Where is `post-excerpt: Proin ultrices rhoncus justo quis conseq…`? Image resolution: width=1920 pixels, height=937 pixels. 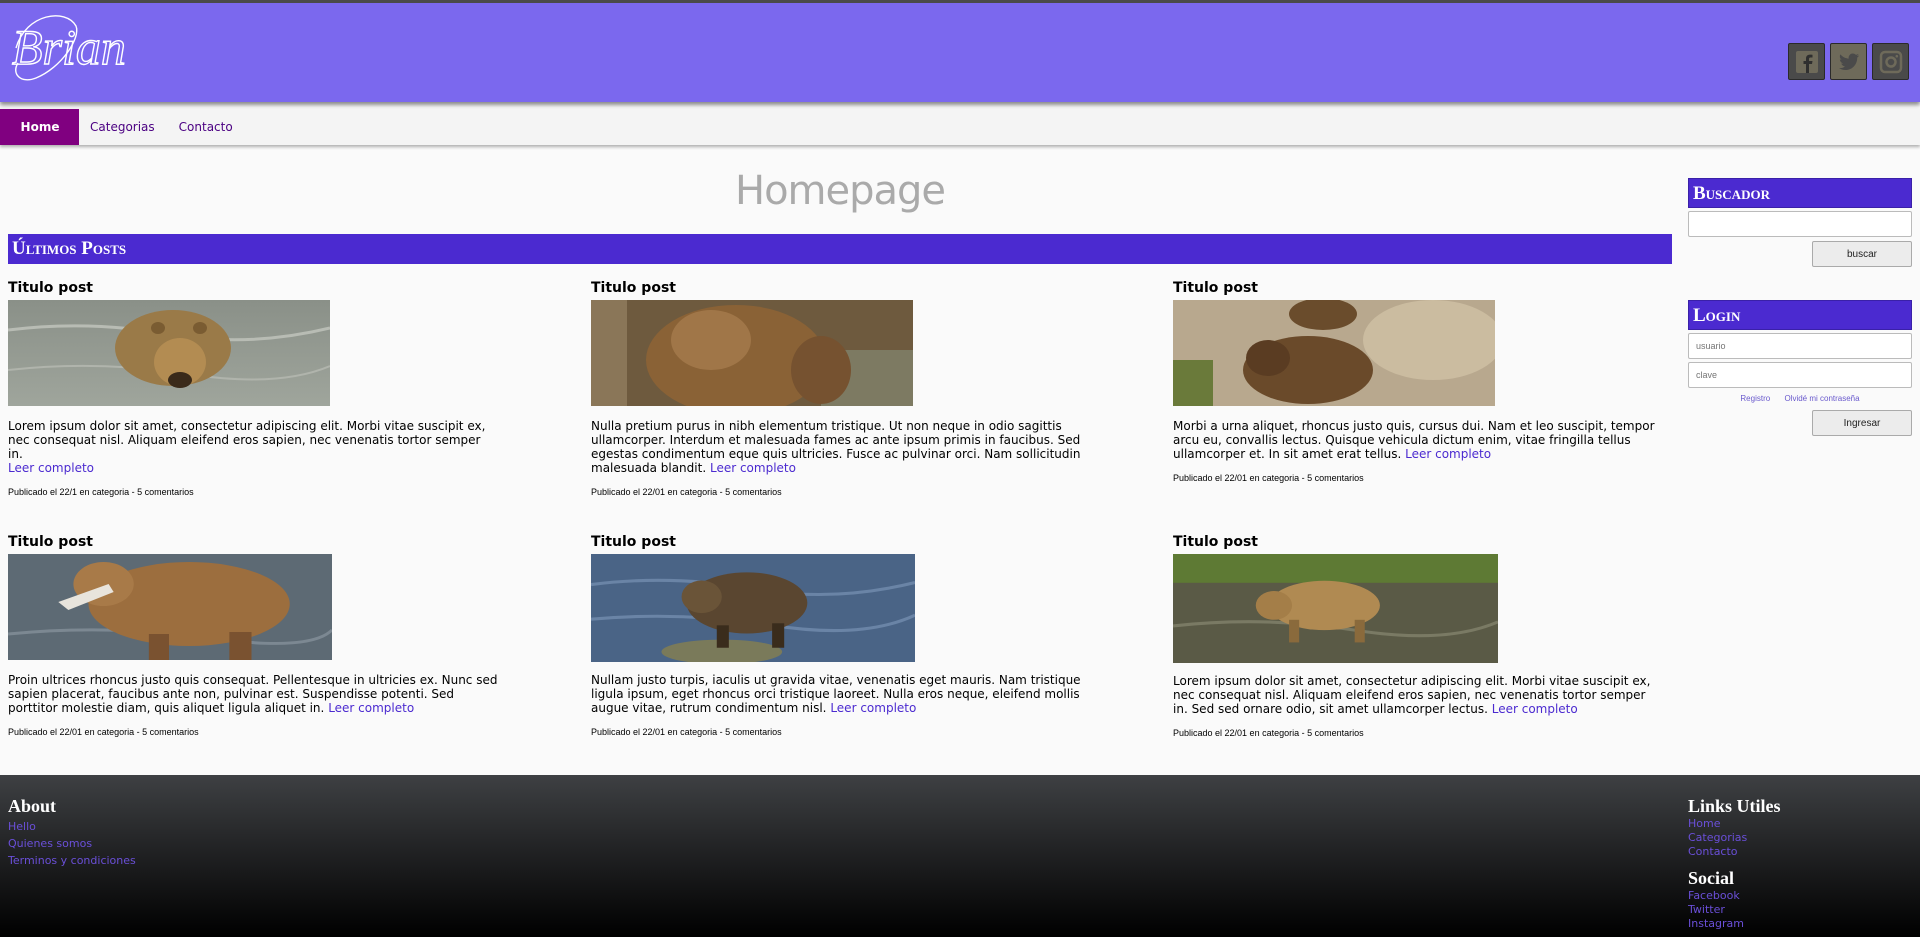
post-excerpt: Proin ultrices rhoncus justo quis conseq… is located at coordinates (253, 694).